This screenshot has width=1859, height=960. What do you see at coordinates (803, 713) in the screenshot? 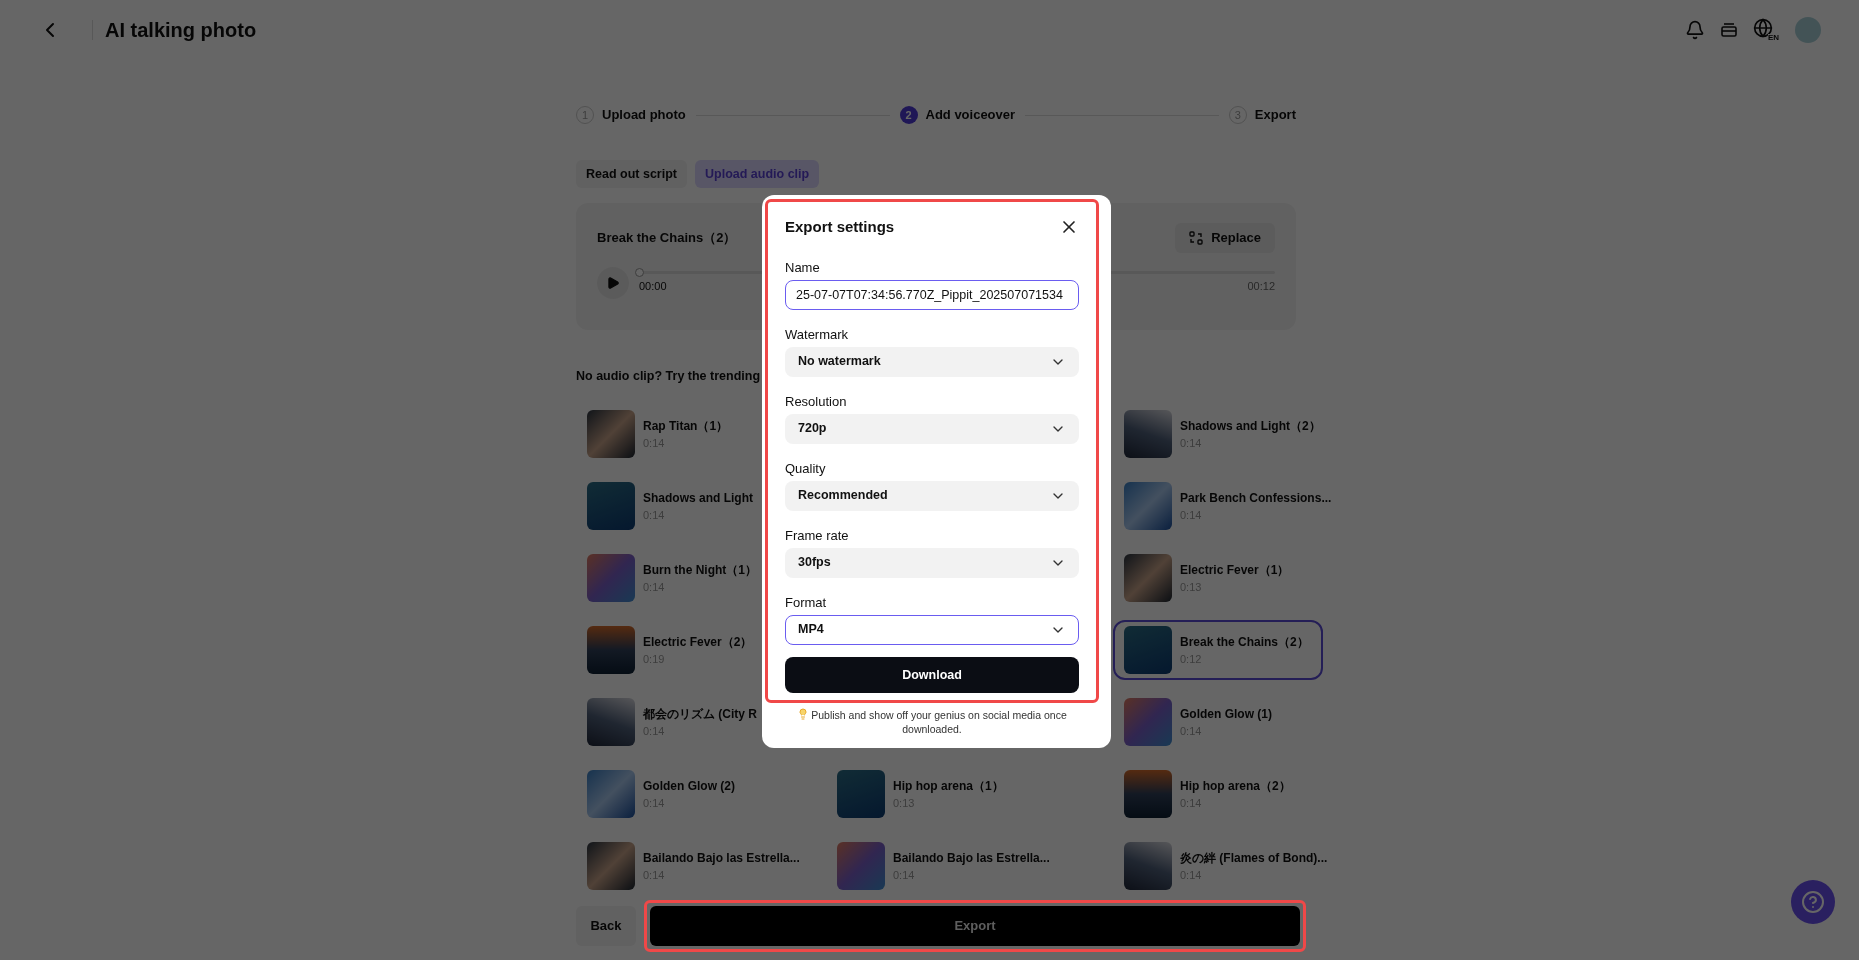
I see `lightbulb-icon` at bounding box center [803, 713].